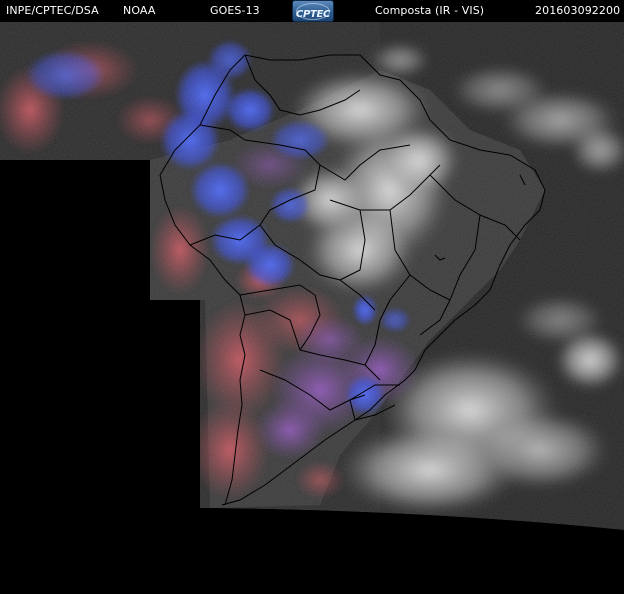 Image resolution: width=624 pixels, height=594 pixels. Describe the element at coordinates (313, 14) in the screenshot. I see `logo-text: CPTEC` at that location.